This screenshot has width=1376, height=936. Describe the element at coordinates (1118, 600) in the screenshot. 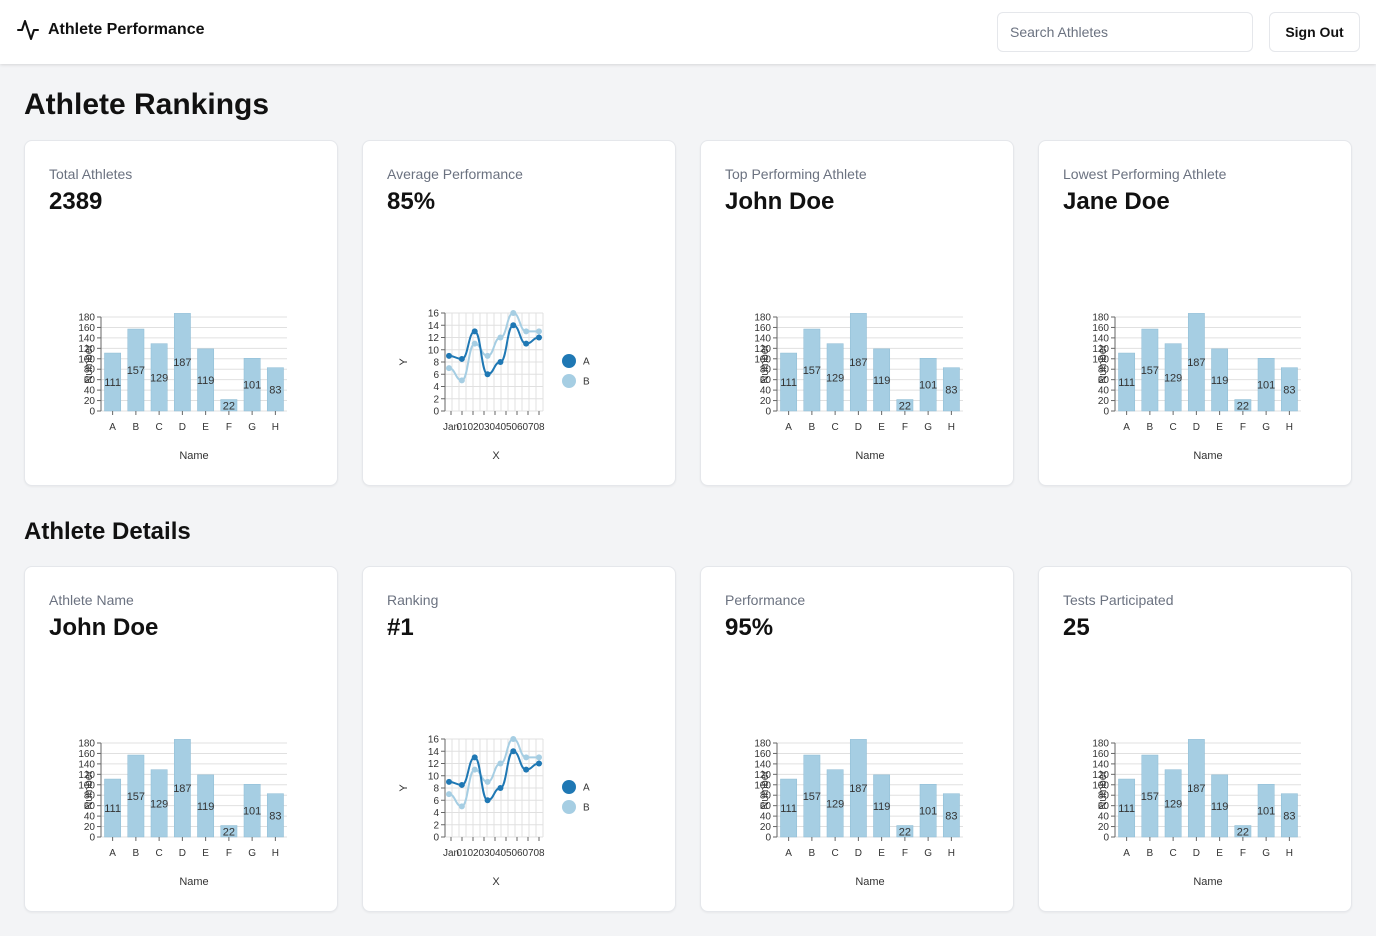

I see `card-label: Tests Participated` at that location.